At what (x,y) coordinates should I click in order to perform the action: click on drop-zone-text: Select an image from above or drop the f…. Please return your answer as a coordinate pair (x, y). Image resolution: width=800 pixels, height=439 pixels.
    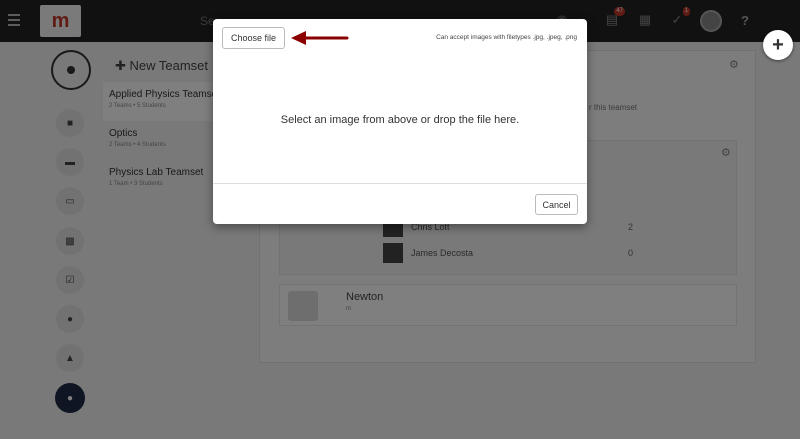
    Looking at the image, I should click on (400, 120).